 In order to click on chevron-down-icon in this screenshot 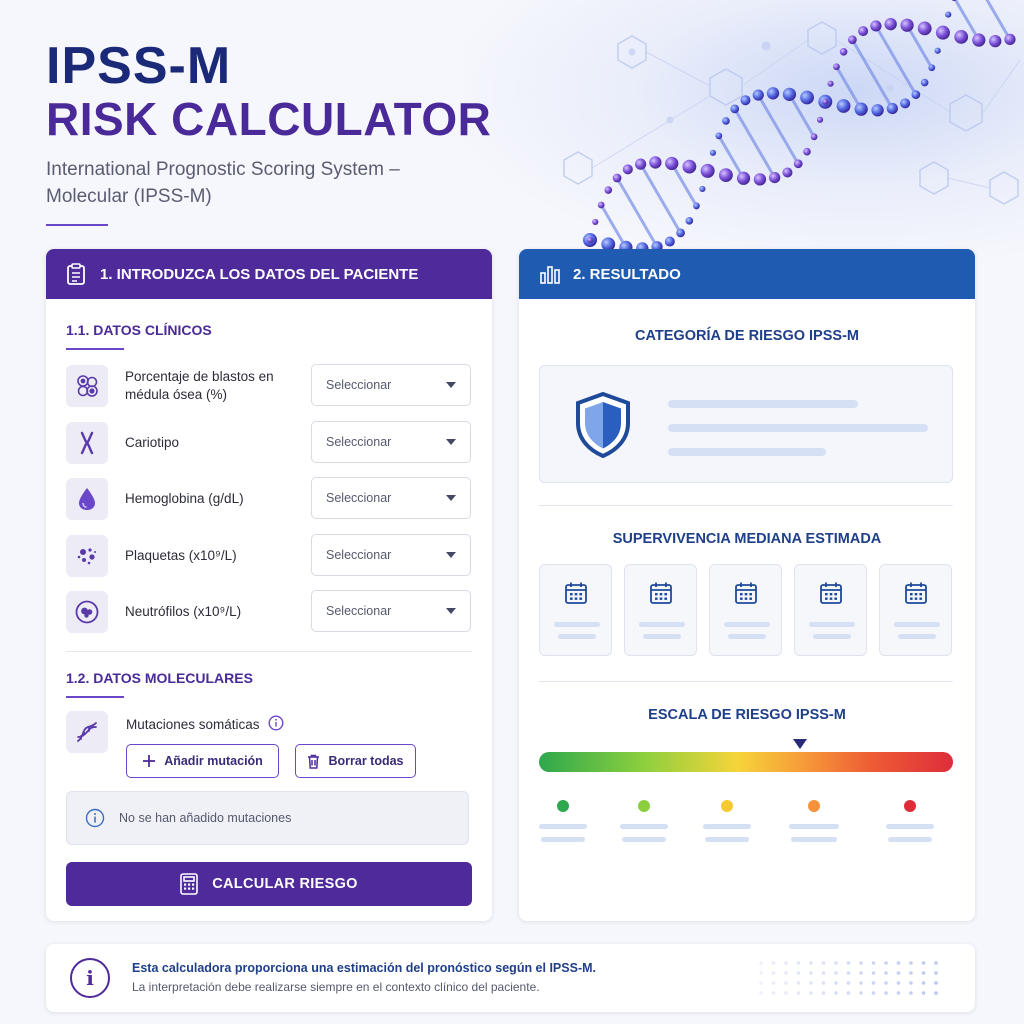, I will do `click(451, 555)`.